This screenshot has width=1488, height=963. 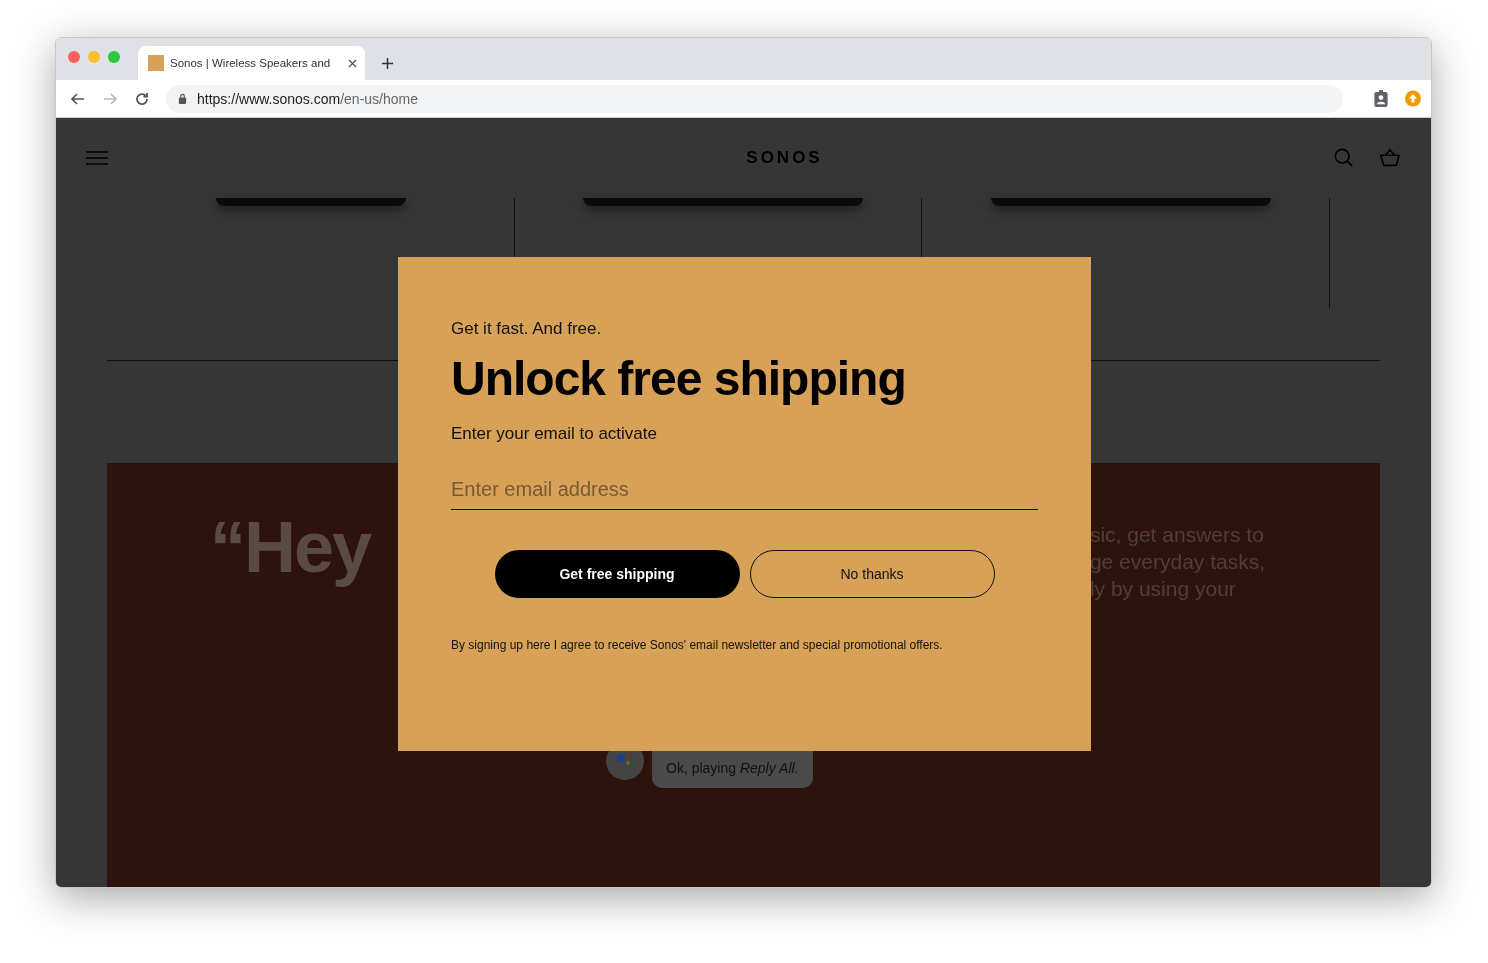 What do you see at coordinates (114, 57) in the screenshot?
I see `maximize-window-icon` at bounding box center [114, 57].